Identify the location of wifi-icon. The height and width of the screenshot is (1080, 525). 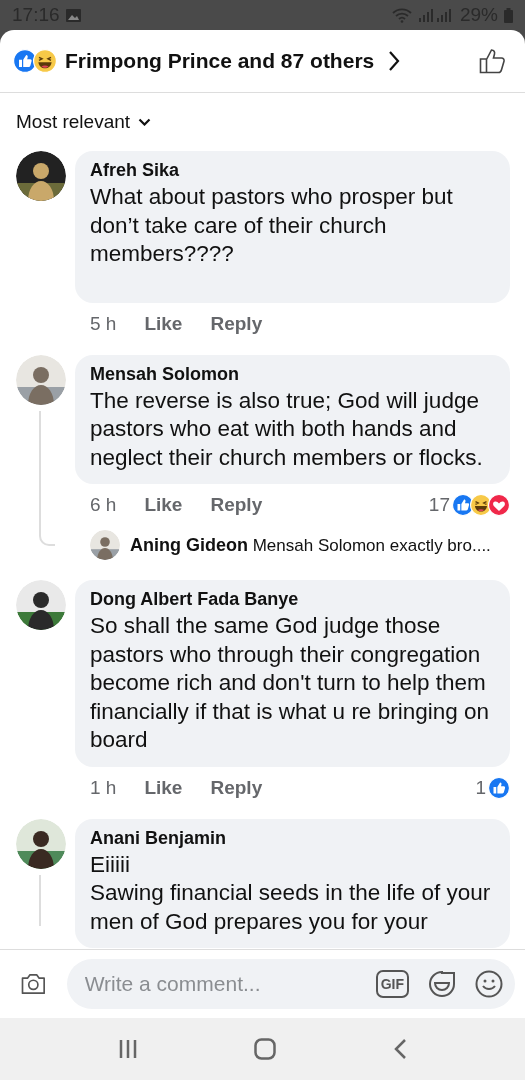
(401, 15).